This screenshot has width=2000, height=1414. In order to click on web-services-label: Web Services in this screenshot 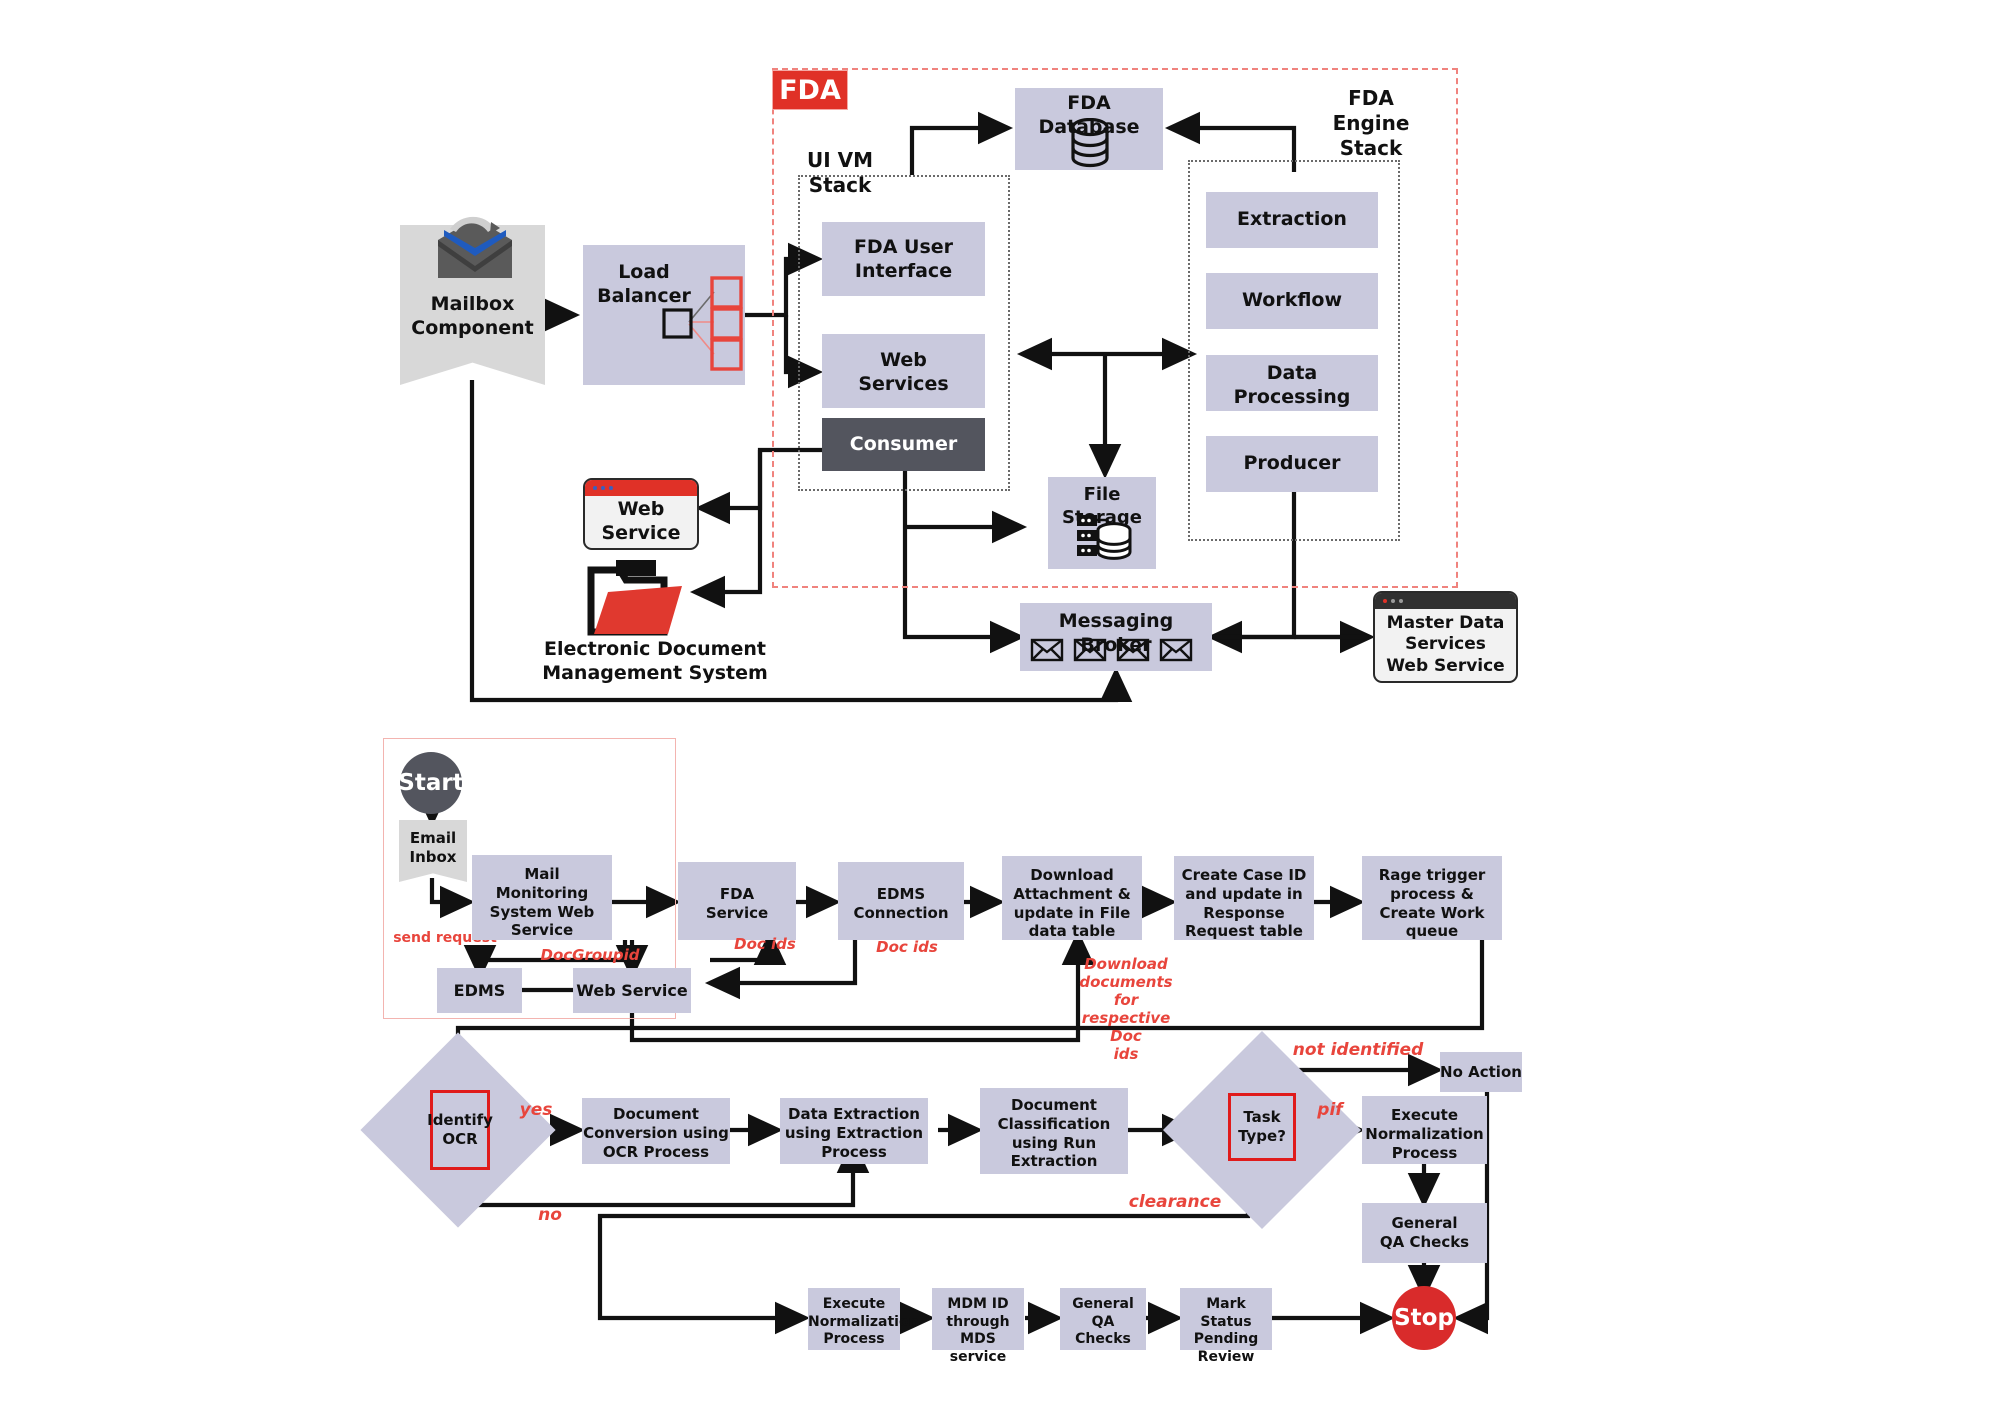, I will do `click(903, 373)`.